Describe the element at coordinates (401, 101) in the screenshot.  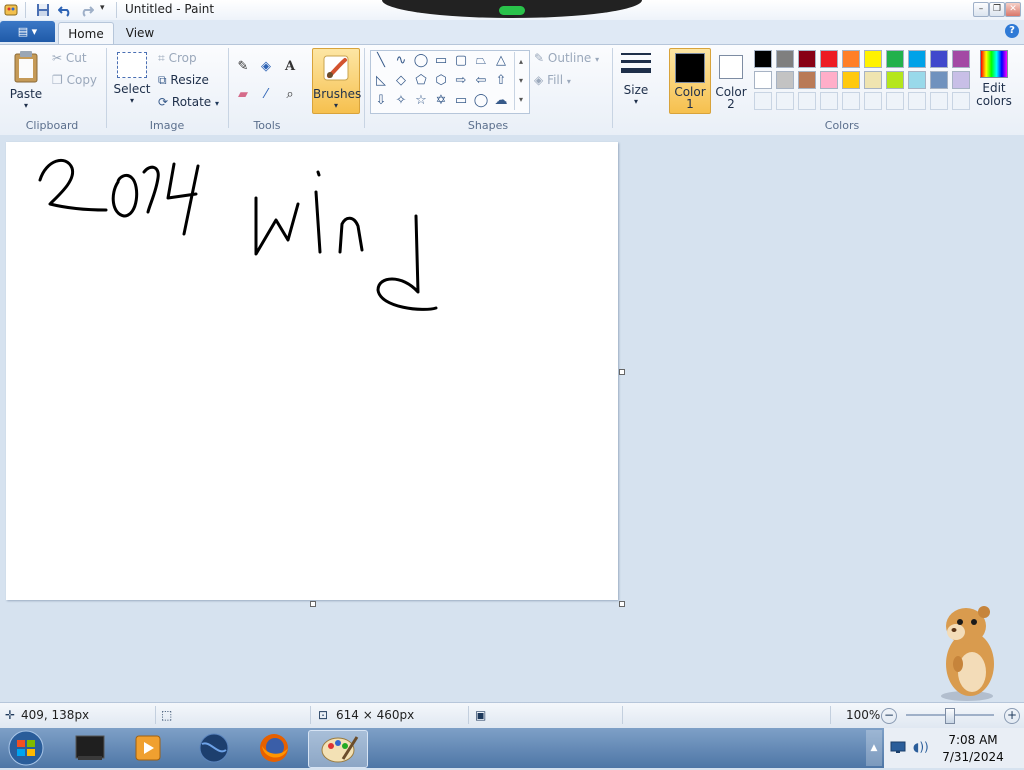
I see `four-point-star-shape-icon: ✧` at that location.